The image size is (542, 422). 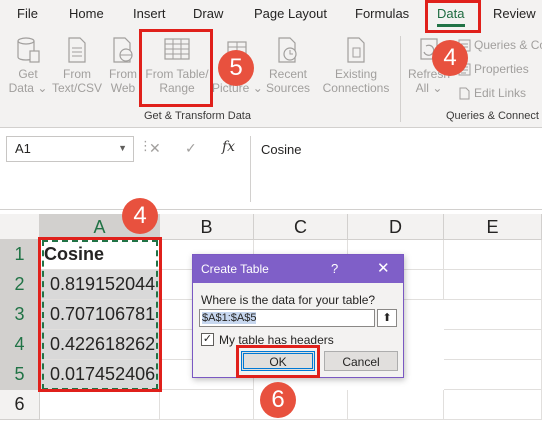 I want to click on headers-checkbox: ✓, so click(x=207, y=339).